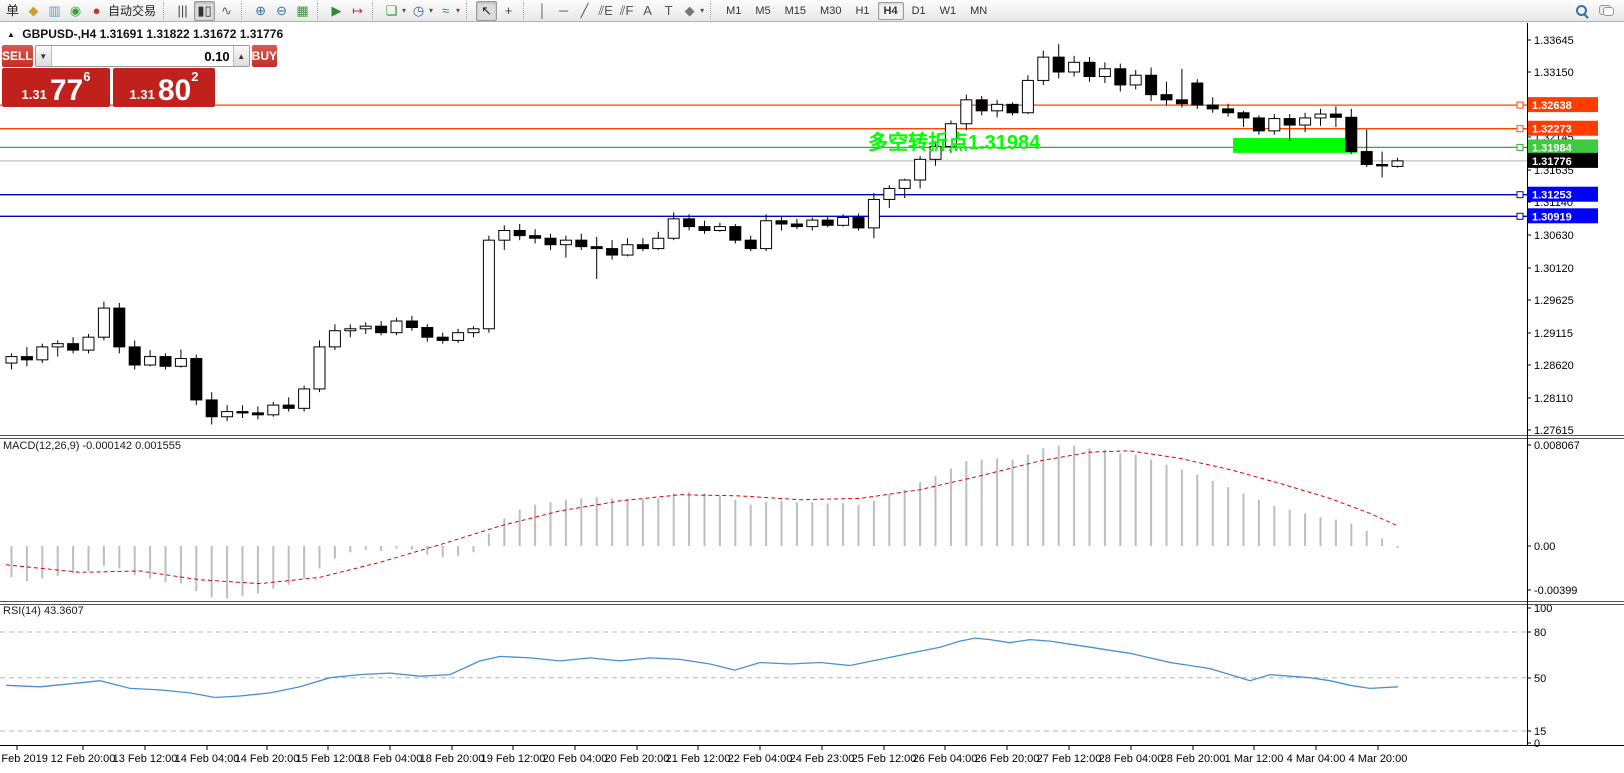  Describe the element at coordinates (542, 11) in the screenshot. I see `vertical-line-icon: │` at that location.